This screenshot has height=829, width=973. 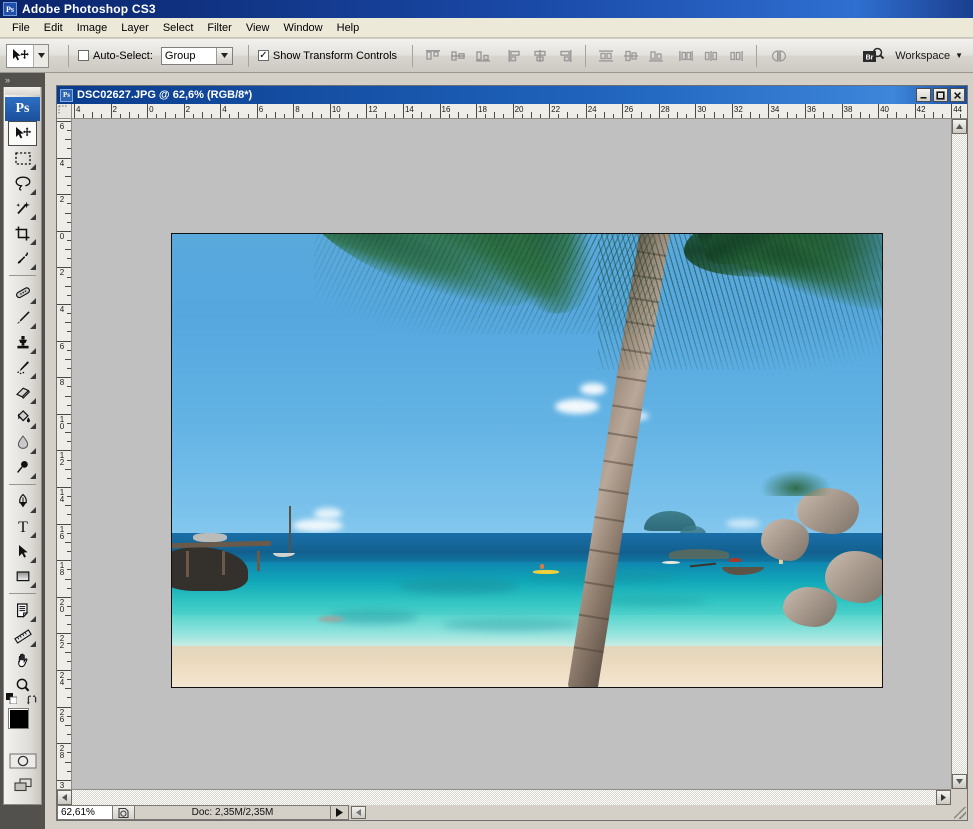 What do you see at coordinates (957, 95) in the screenshot?
I see `close-button` at bounding box center [957, 95].